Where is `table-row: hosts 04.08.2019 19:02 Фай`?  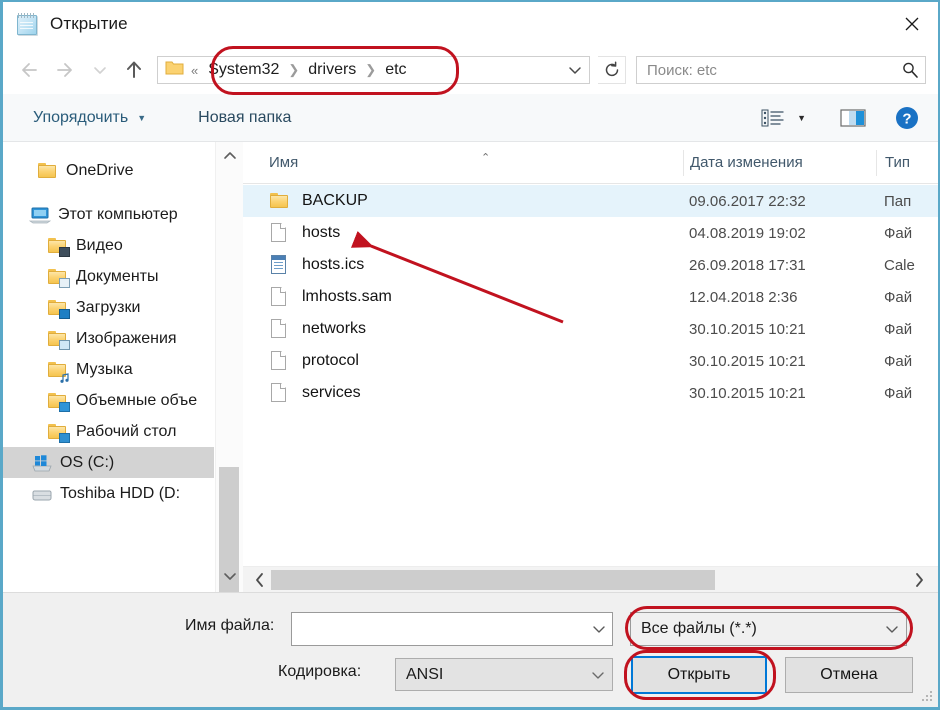
table-row: hosts 04.08.2019 19:02 Фай is located at coordinates (590, 233).